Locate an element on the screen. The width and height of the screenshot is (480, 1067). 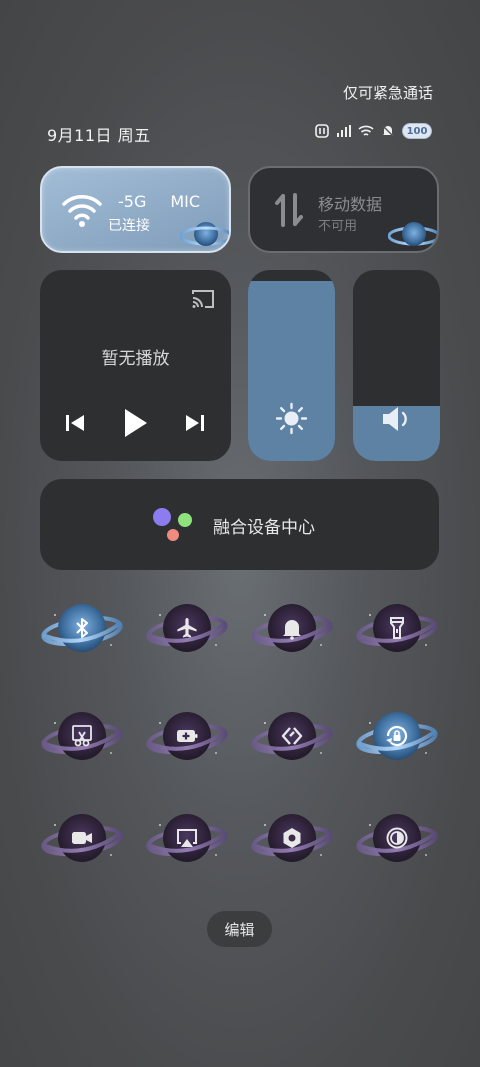
bell-icon is located at coordinates (292, 628).